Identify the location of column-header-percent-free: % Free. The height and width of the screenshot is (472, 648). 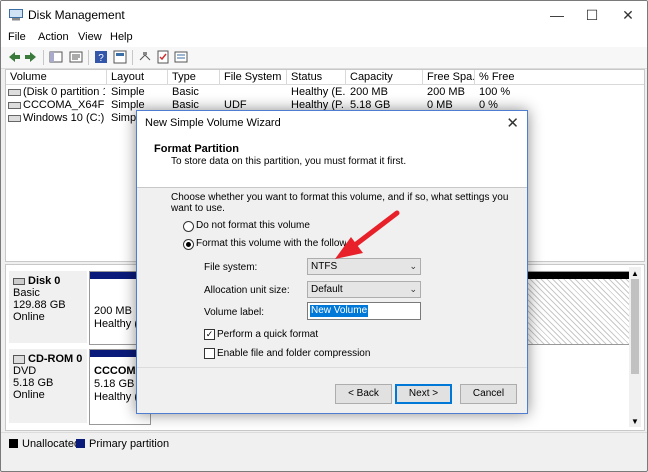
(559, 77).